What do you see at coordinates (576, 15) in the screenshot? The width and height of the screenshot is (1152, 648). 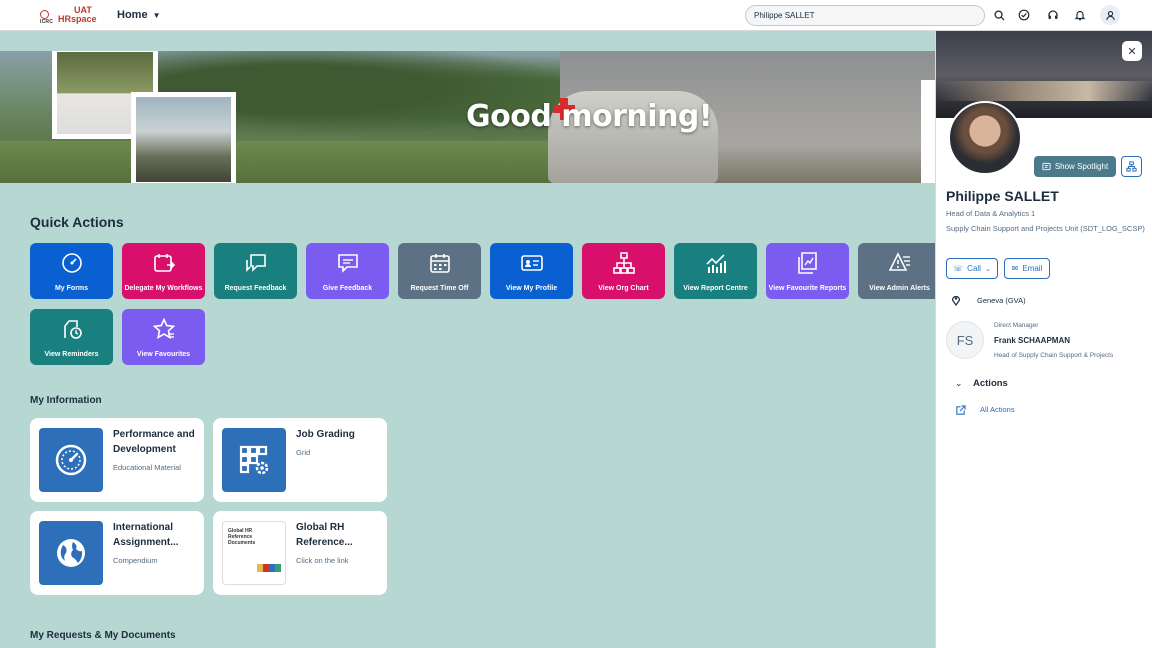 I see `top-bar: ICRC UAT HRspace Home ▼ Philippe SALLET` at bounding box center [576, 15].